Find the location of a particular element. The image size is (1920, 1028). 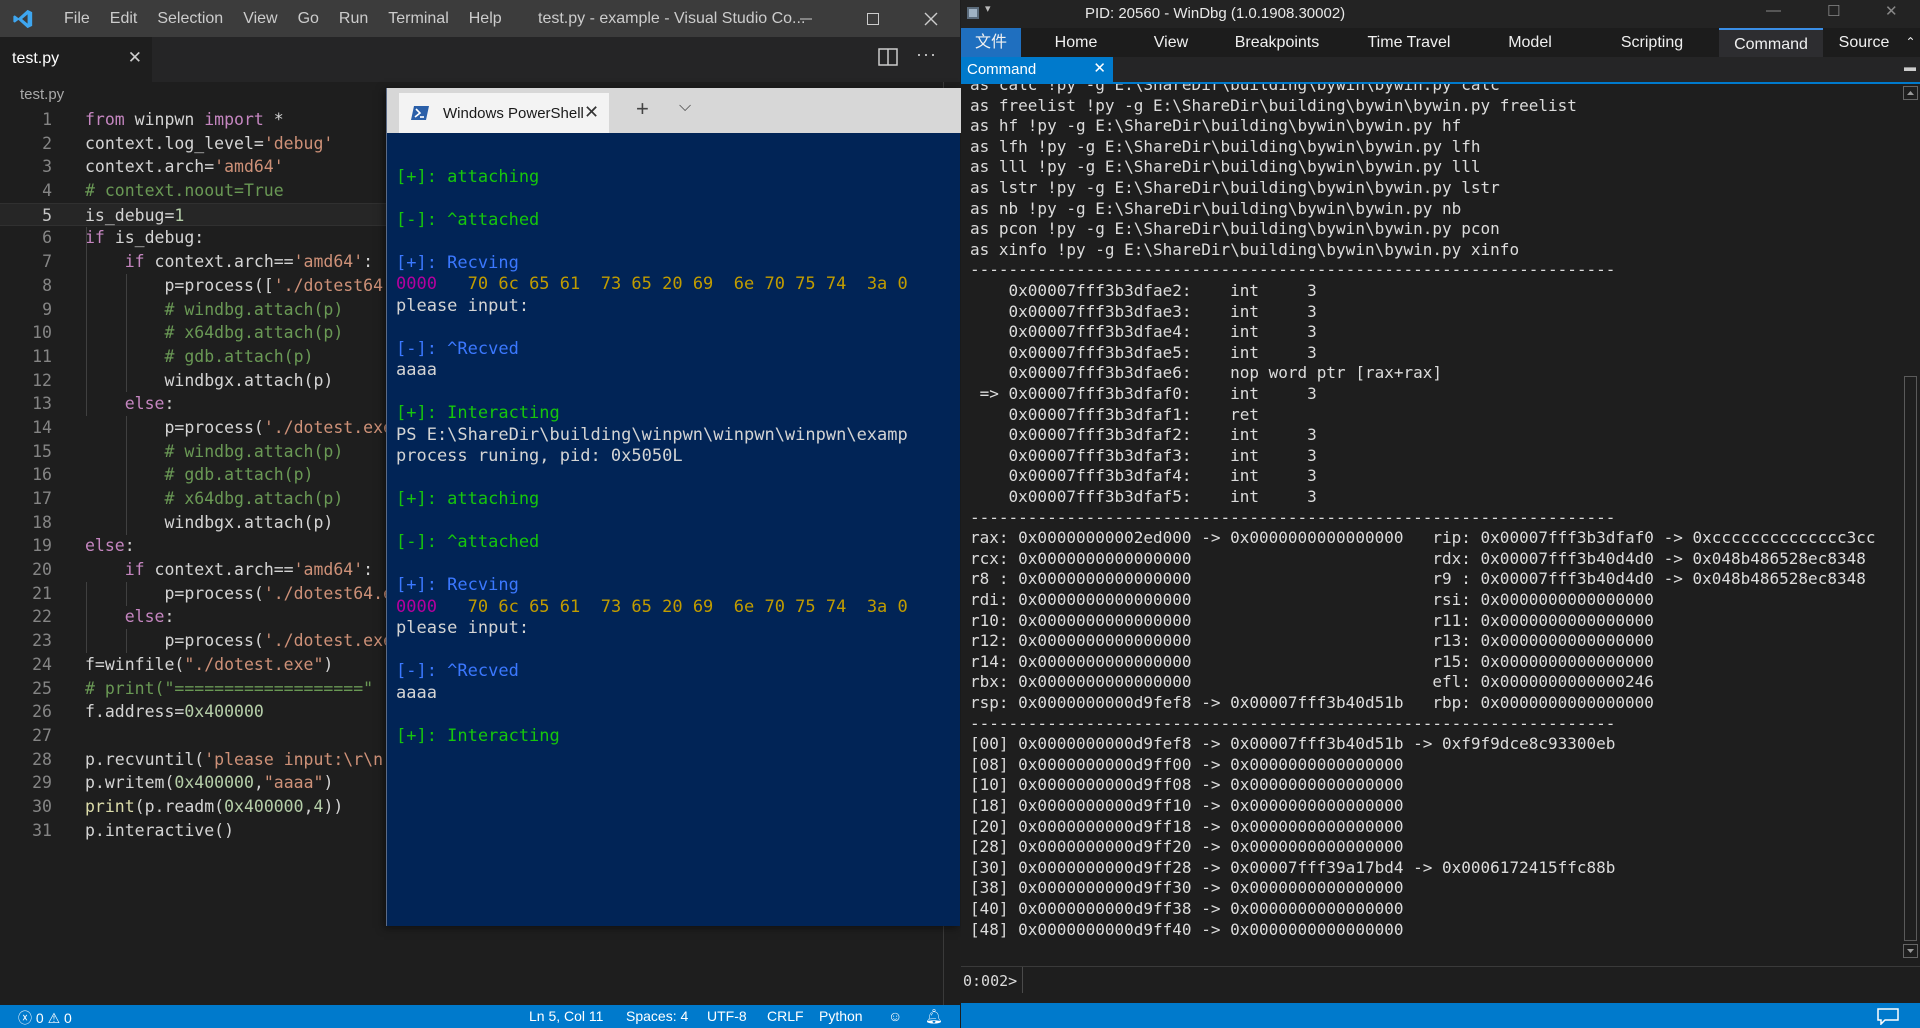

code-token: if is located at coordinates (120, 262).